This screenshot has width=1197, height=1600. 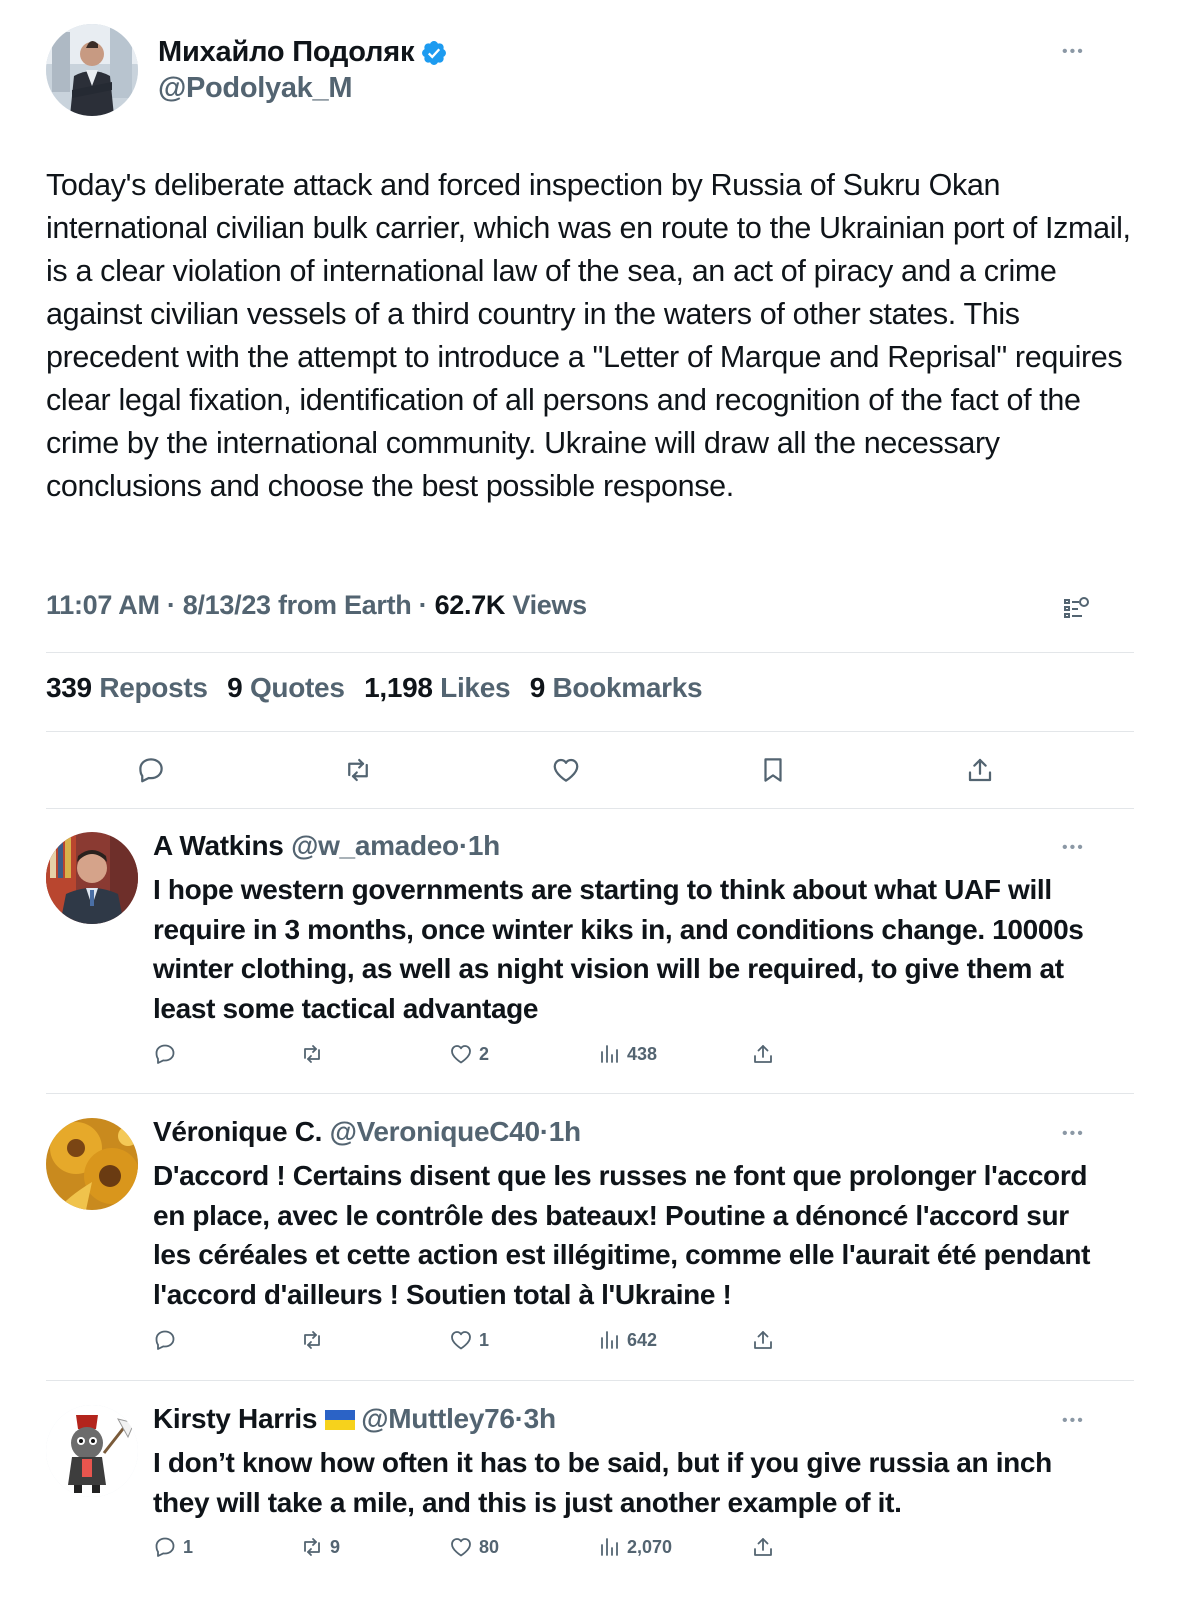 I want to click on likes-stat: 1,198 Likes, so click(x=437, y=687).